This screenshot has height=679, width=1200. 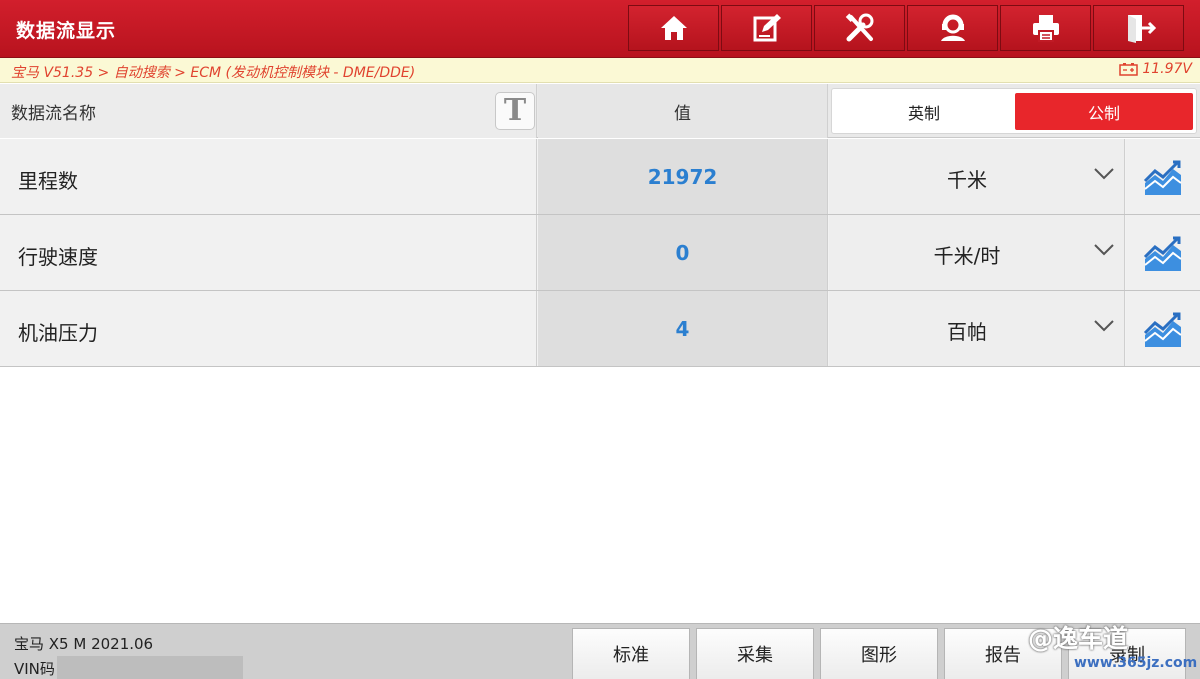 I want to click on graph-view-button: 图形, so click(x=879, y=653).